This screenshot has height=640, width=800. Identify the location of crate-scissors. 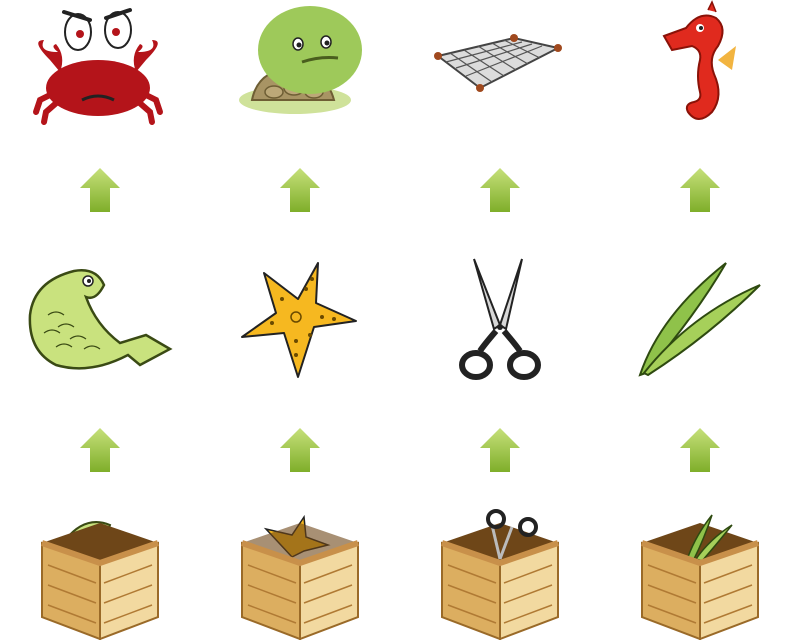
(500, 572).